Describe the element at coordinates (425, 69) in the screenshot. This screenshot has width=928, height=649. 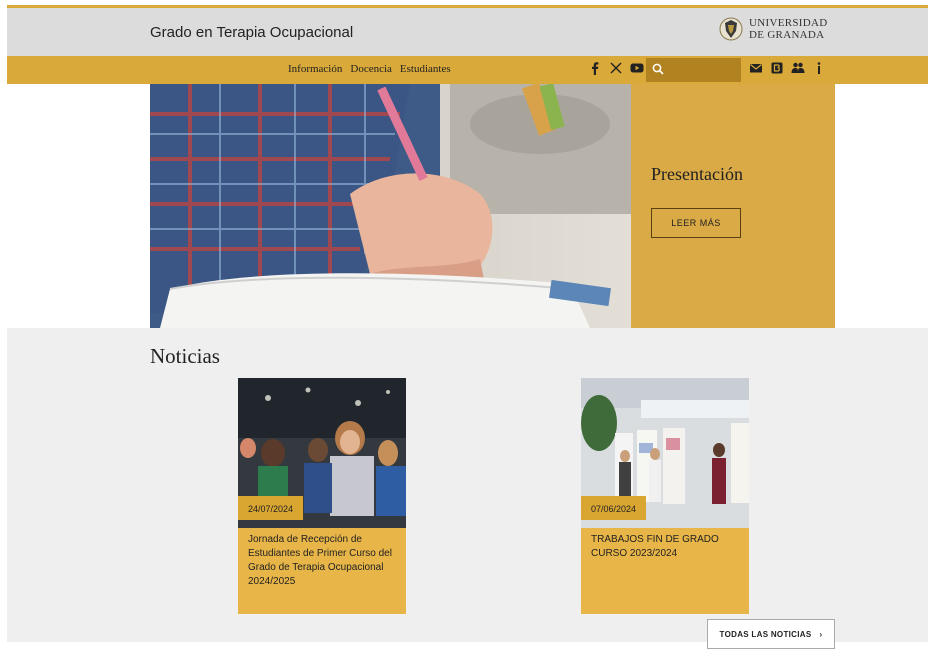
I see `nav-item-estudiantes: Estudiantes` at that location.